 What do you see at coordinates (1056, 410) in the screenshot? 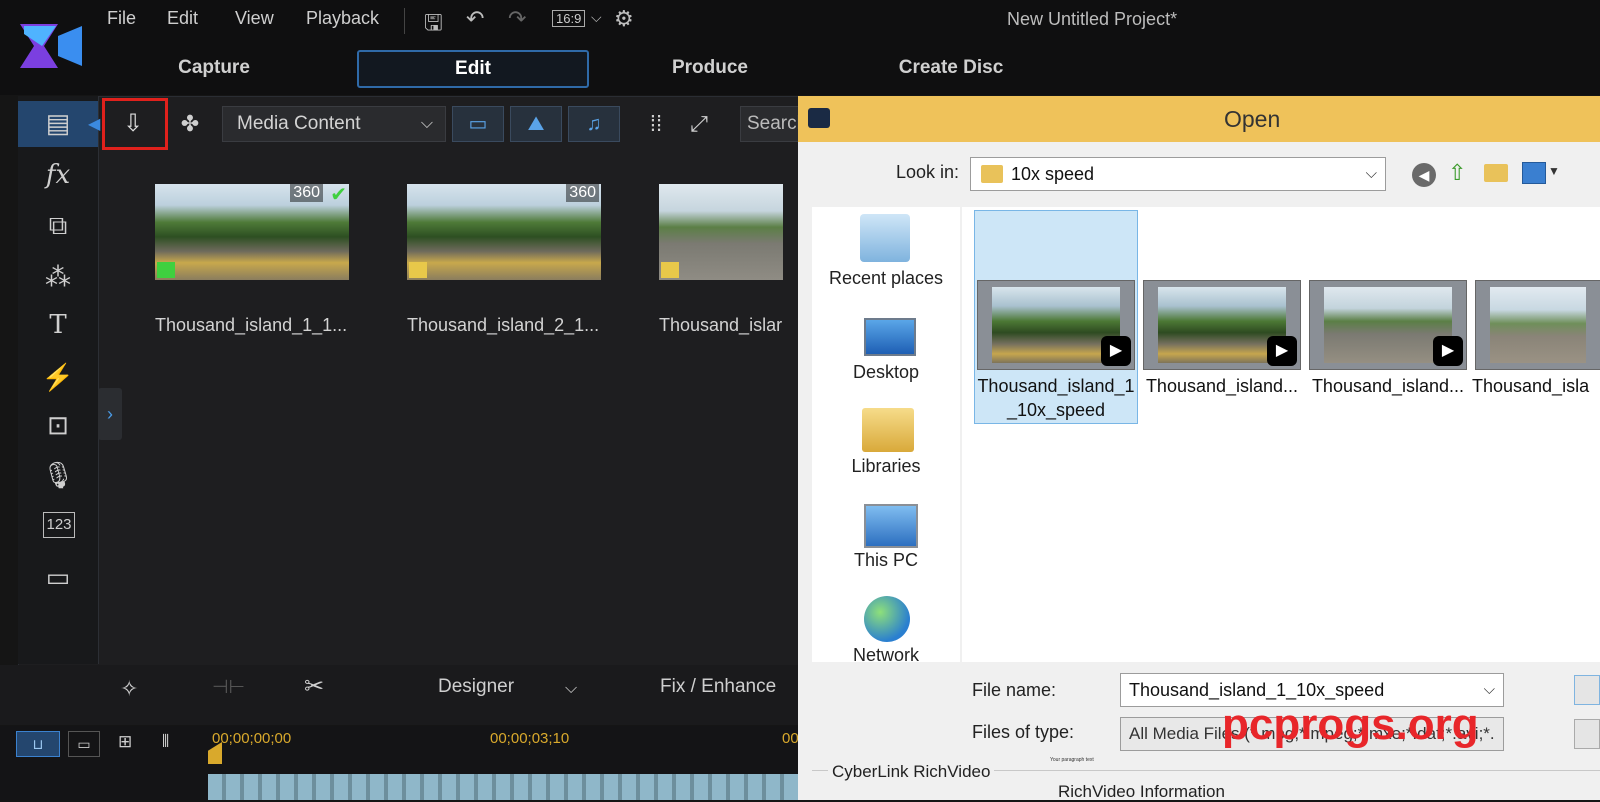
I see `file-label-line2: _10x_speed` at bounding box center [1056, 410].